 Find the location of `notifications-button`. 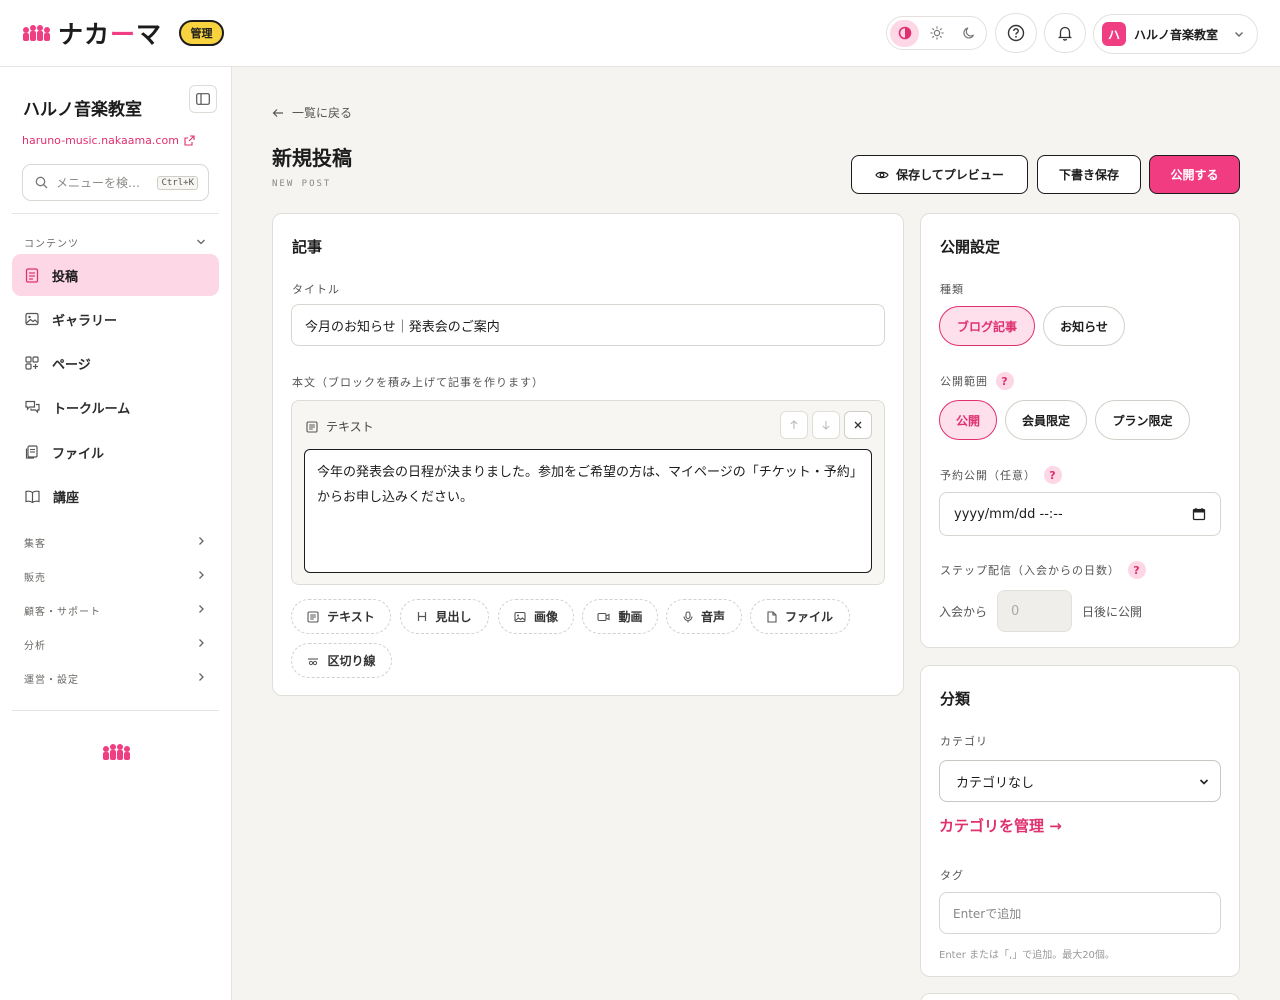

notifications-button is located at coordinates (1065, 33).